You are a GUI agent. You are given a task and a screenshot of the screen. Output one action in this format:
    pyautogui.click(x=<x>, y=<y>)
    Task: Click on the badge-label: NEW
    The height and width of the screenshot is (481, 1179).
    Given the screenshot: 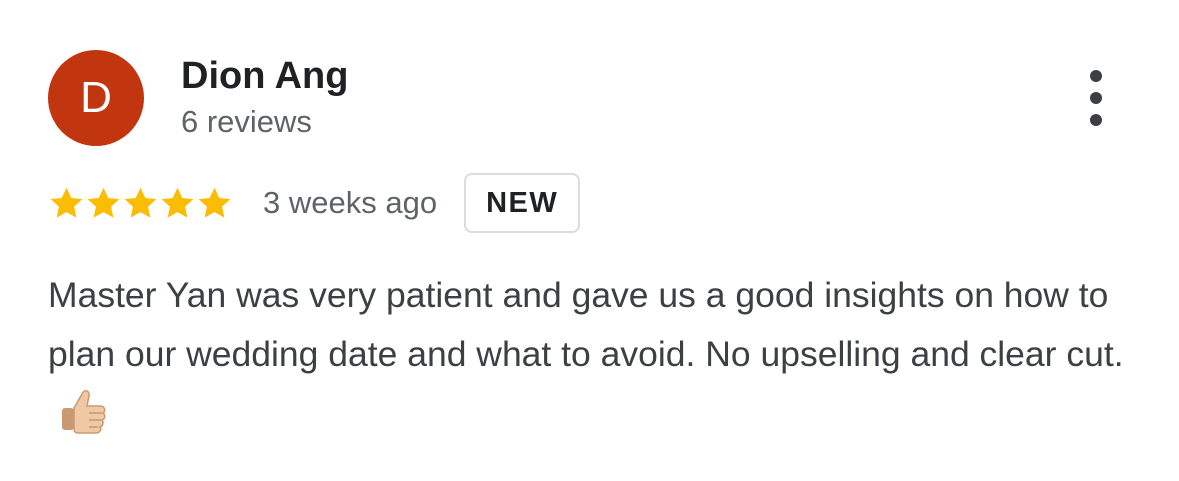 What is the action you would take?
    pyautogui.click(x=522, y=202)
    